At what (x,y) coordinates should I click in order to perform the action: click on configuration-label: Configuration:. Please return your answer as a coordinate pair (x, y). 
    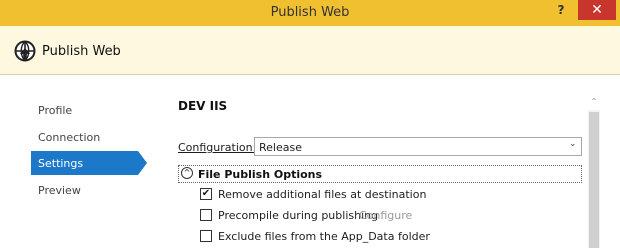
    Looking at the image, I should click on (217, 147).